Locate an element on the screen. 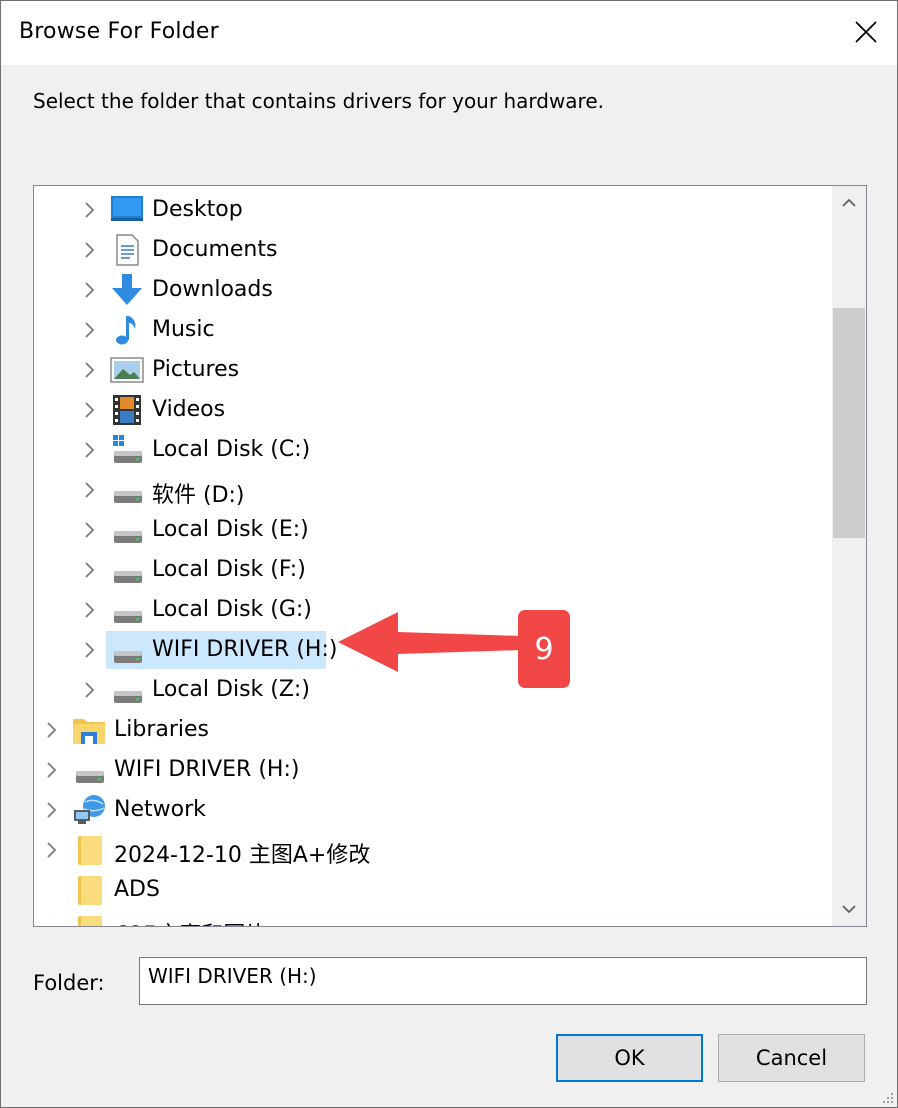 Image resolution: width=898 pixels, height=1108 pixels. desktop-icon is located at coordinates (127, 210).